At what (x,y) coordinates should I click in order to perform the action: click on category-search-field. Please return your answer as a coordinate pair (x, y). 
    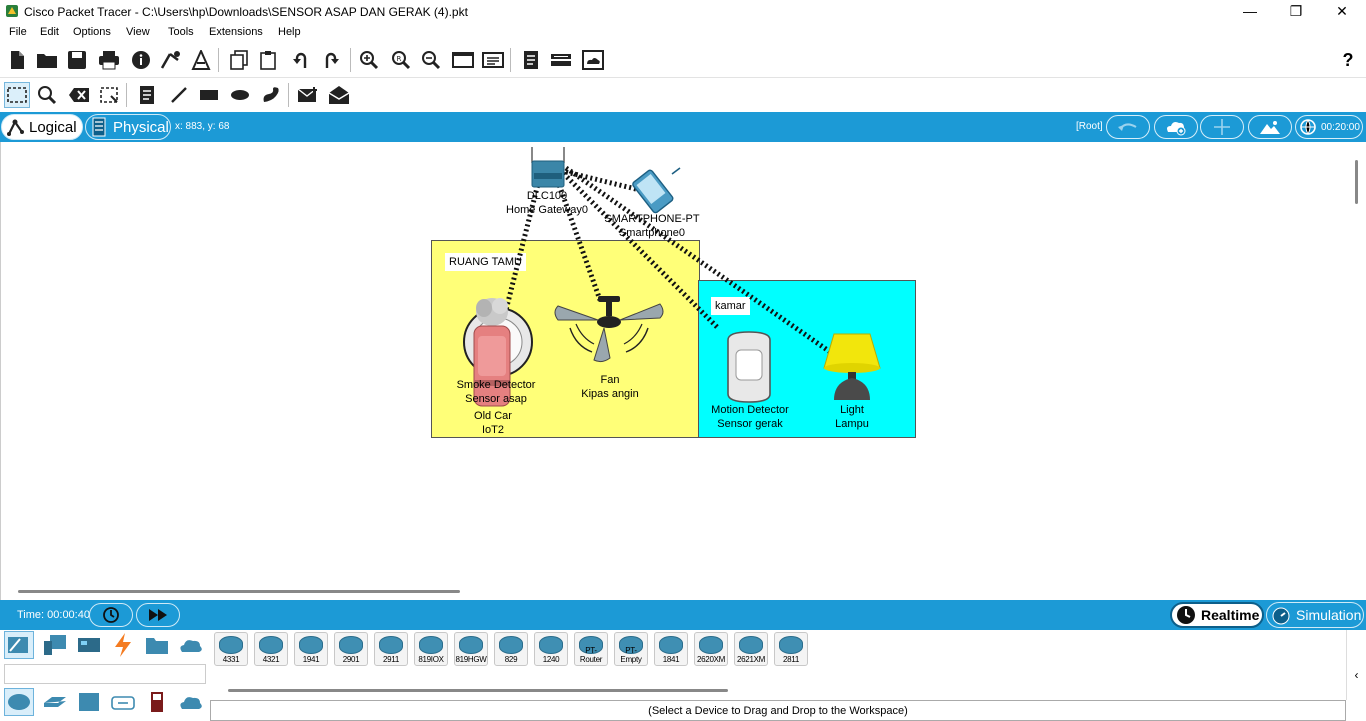
    Looking at the image, I should click on (105, 674).